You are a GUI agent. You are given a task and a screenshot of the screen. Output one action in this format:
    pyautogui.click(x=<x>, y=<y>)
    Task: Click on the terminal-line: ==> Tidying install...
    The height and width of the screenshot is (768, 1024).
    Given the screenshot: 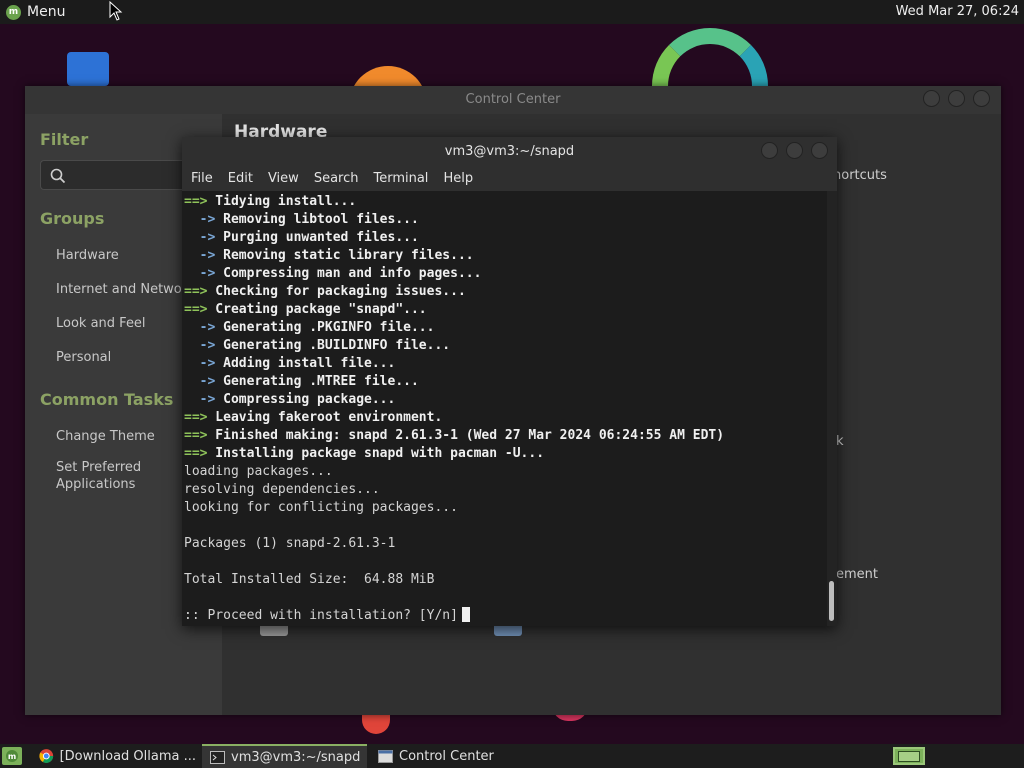 What is the action you would take?
    pyautogui.click(x=454, y=202)
    